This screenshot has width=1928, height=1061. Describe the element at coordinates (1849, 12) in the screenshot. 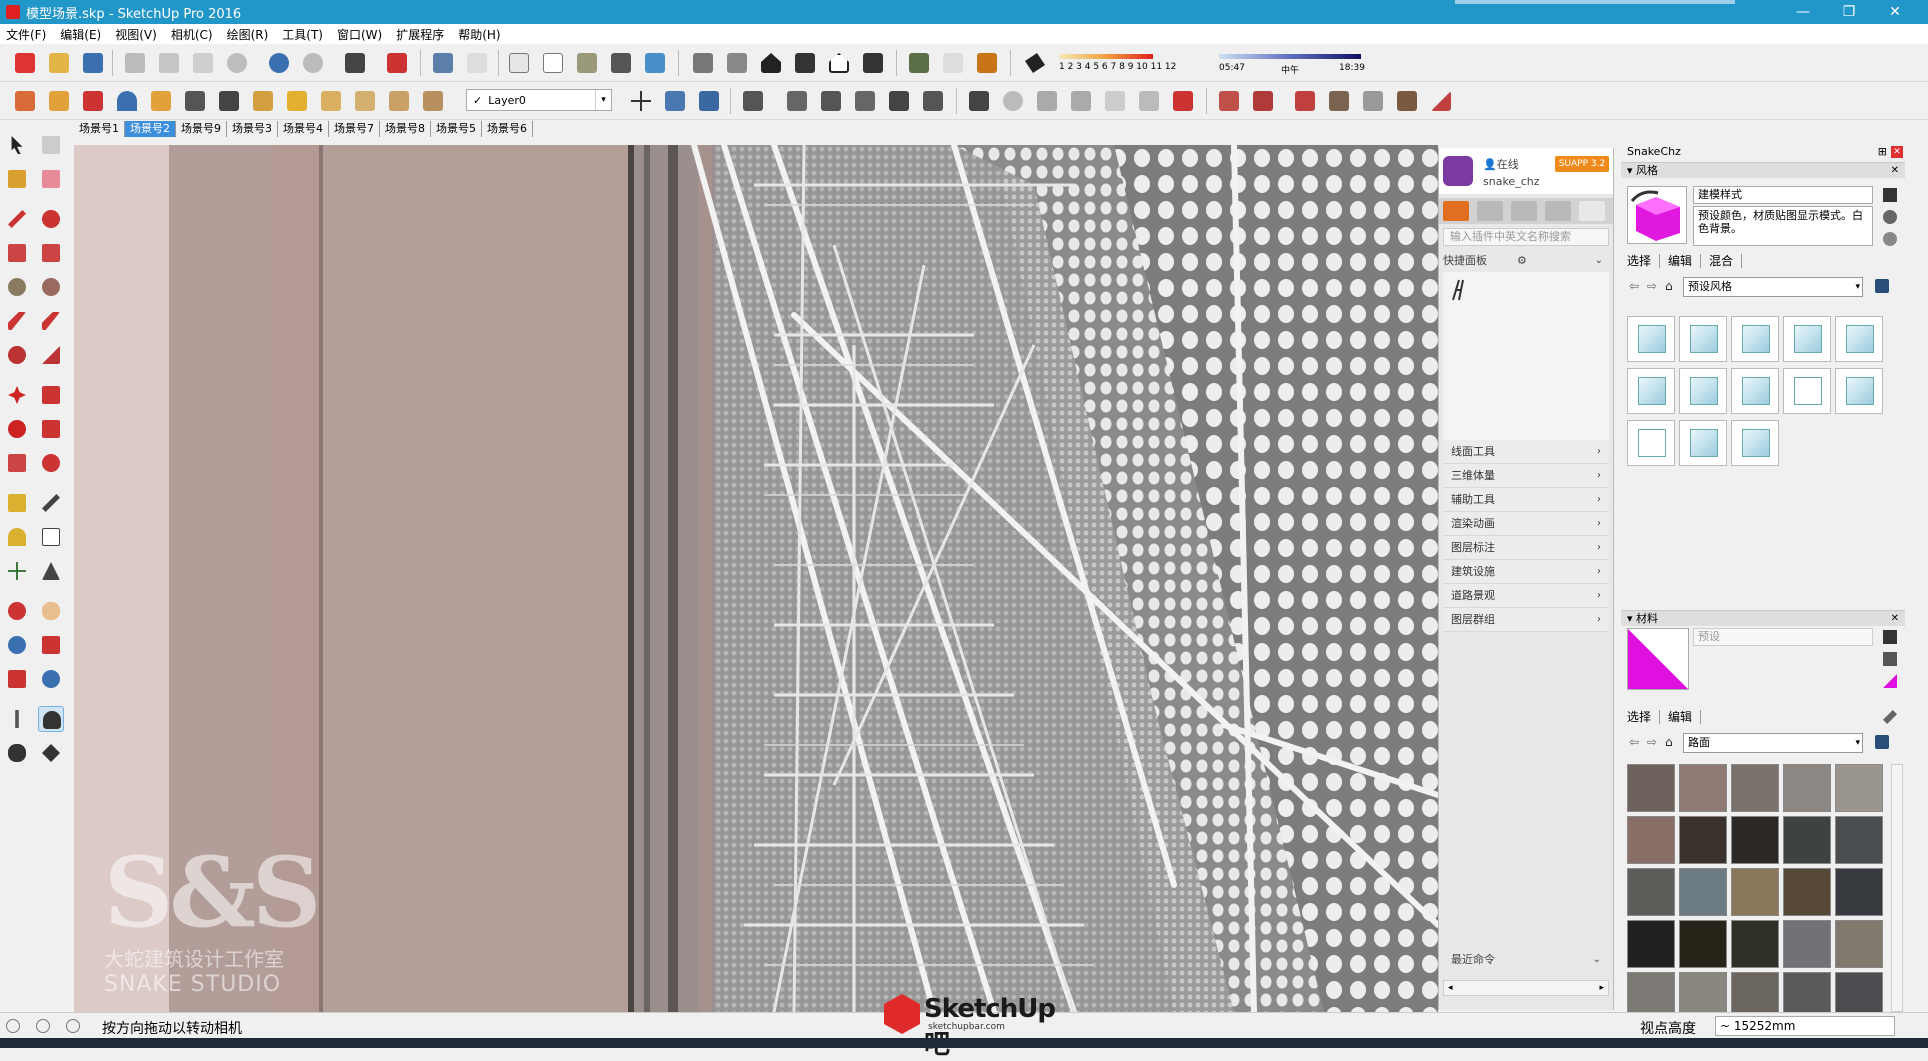

I see `maximize-button: ❐` at that location.